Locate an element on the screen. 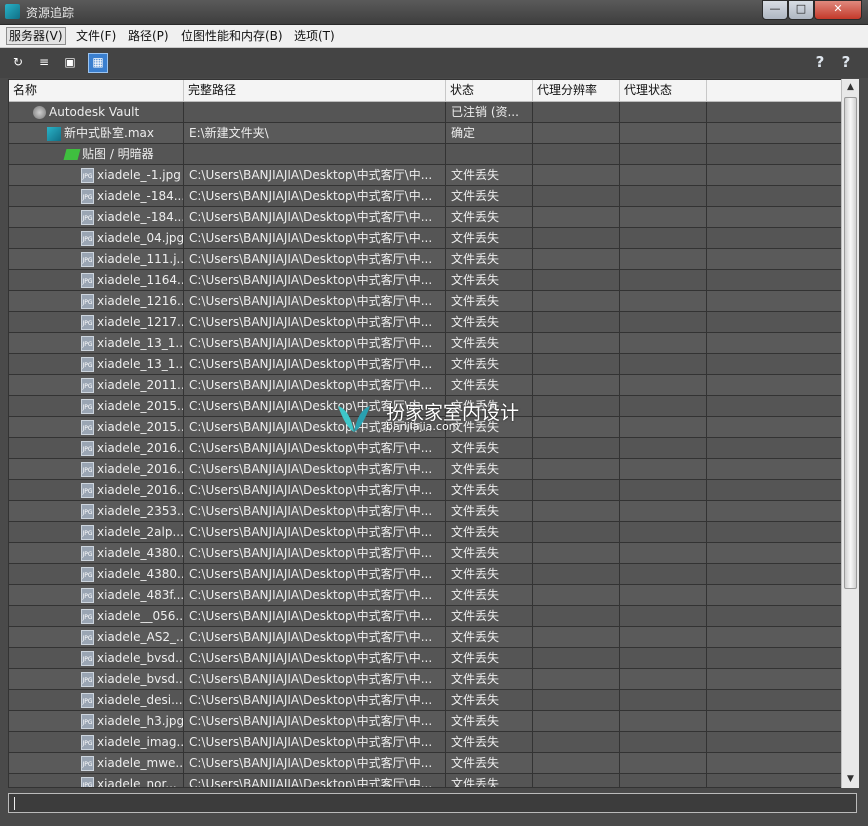  refresh-icon: ↻ is located at coordinates (18, 62).